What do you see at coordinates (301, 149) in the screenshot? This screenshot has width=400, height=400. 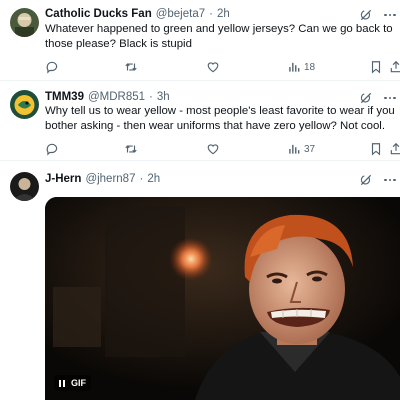 I see `views-button: 37` at bounding box center [301, 149].